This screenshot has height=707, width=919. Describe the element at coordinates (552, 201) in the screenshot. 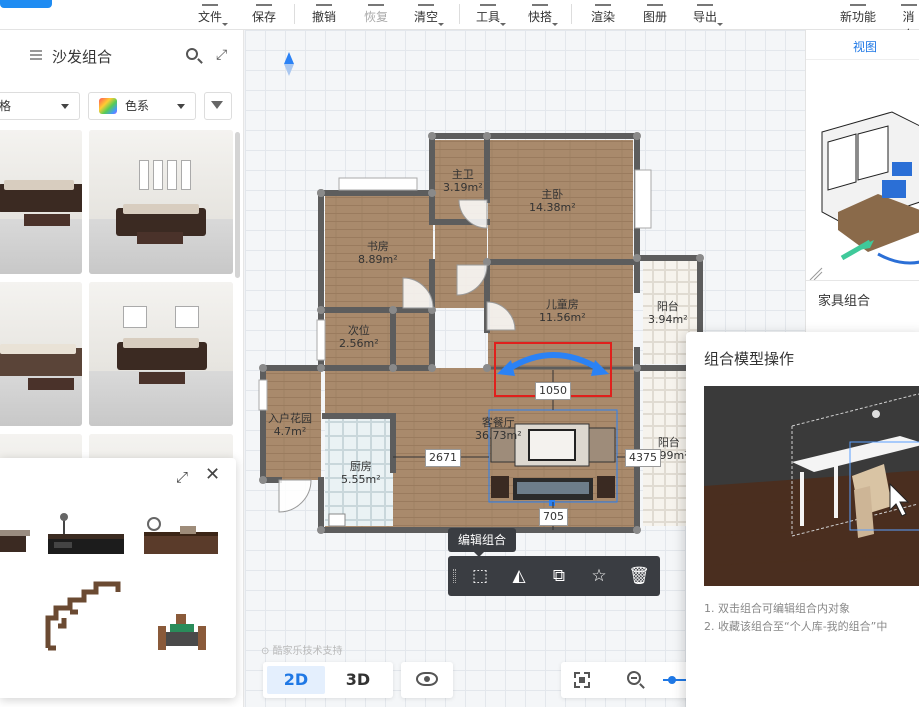

I see `room-label-master-bedroom: 主卧 14.38m²` at that location.